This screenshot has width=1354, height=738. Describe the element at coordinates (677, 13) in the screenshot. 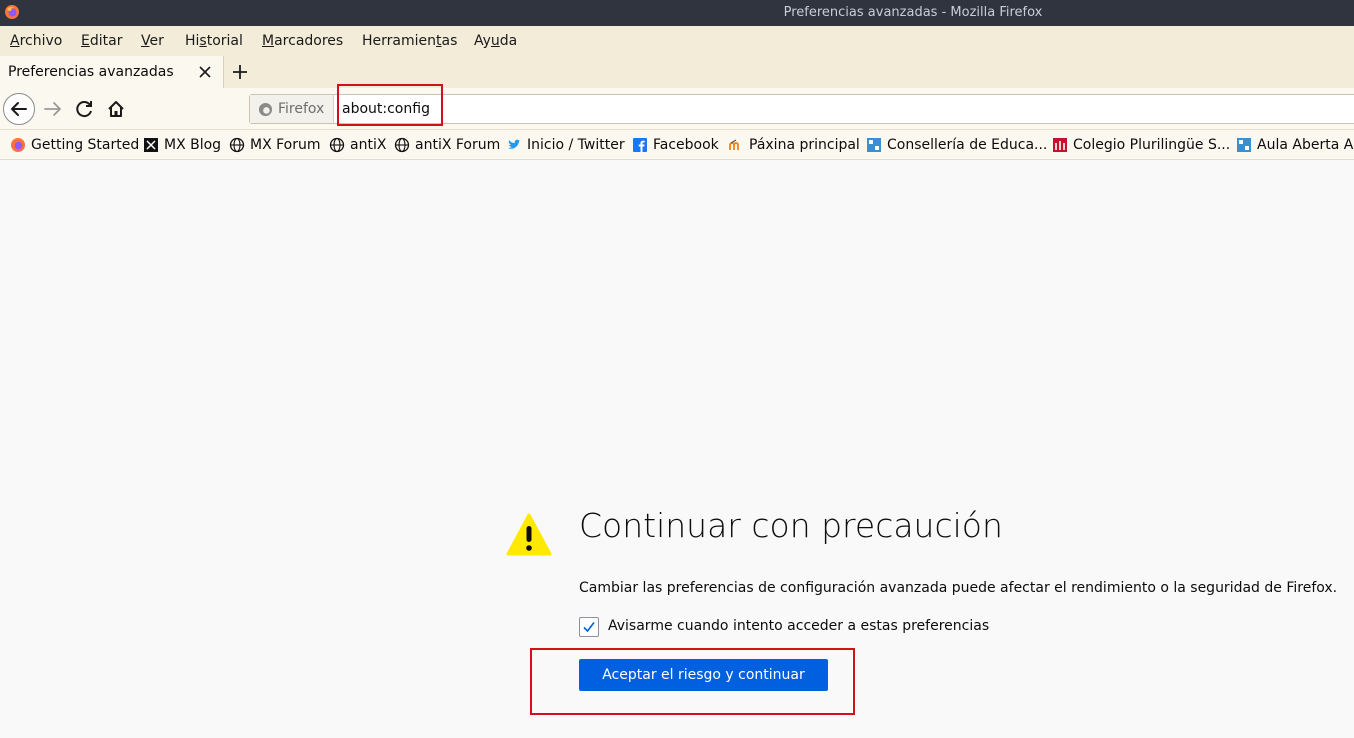

I see `window-titlebar: Preferencias avanzadas - Mozilla Firefox` at that location.